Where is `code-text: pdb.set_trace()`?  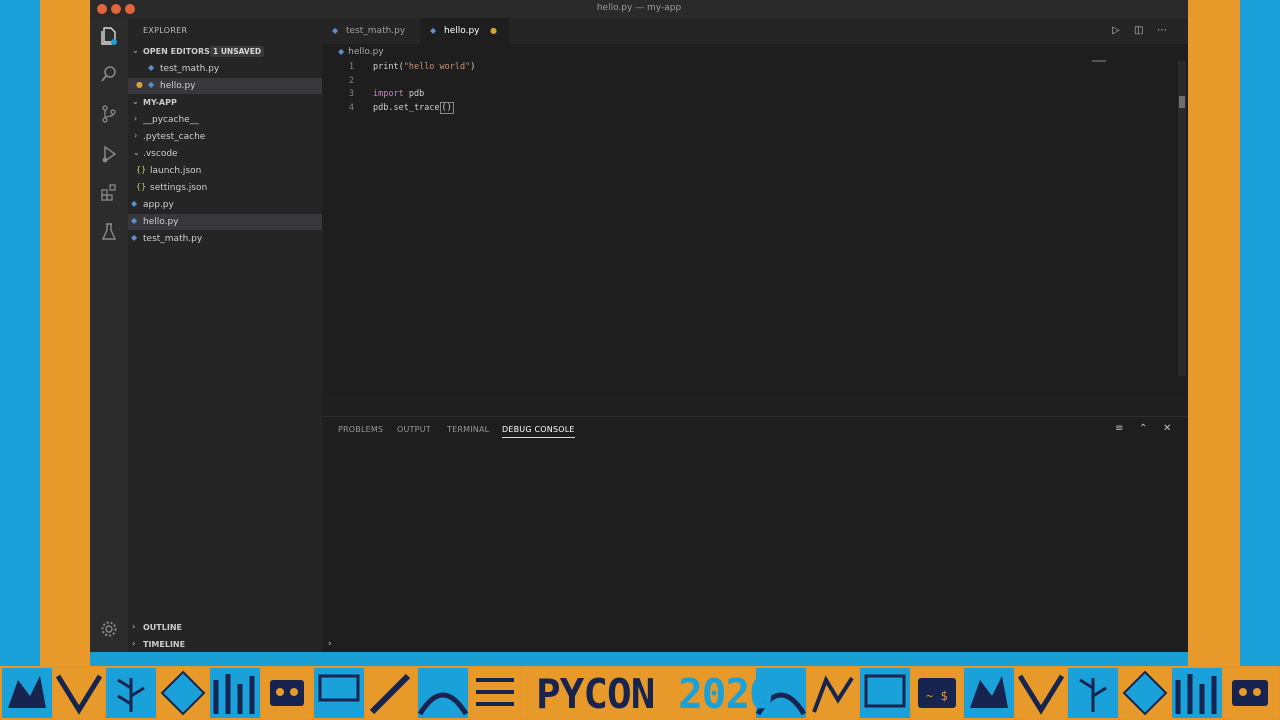 code-text: pdb.set_trace() is located at coordinates (413, 108).